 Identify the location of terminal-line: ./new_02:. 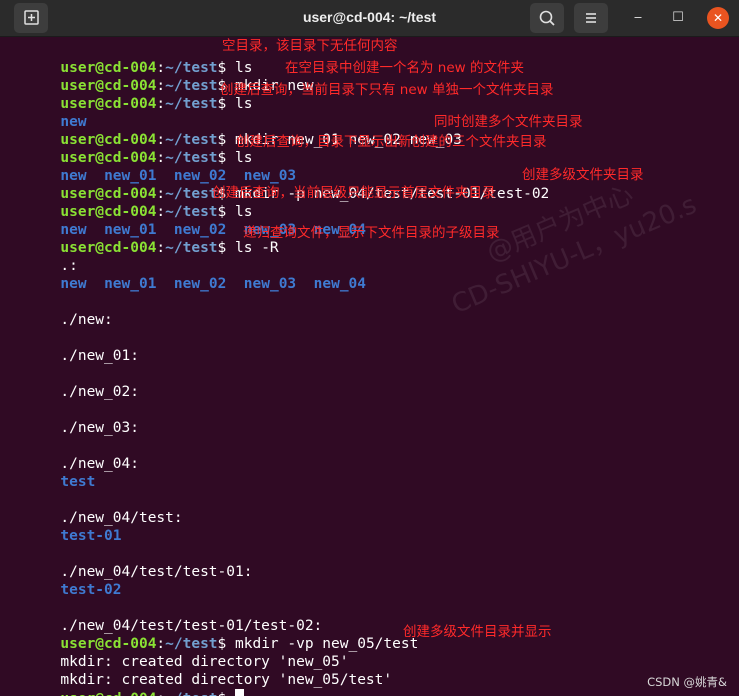
(73, 382).